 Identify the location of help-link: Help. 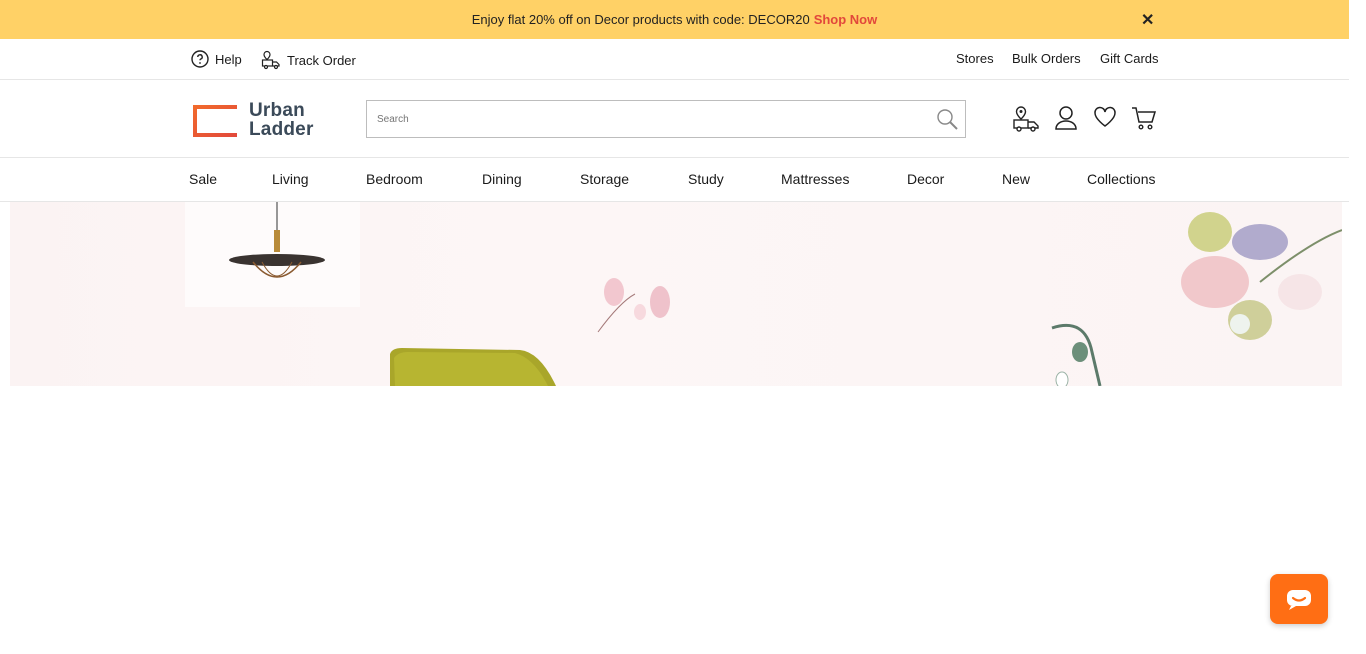
(216, 59).